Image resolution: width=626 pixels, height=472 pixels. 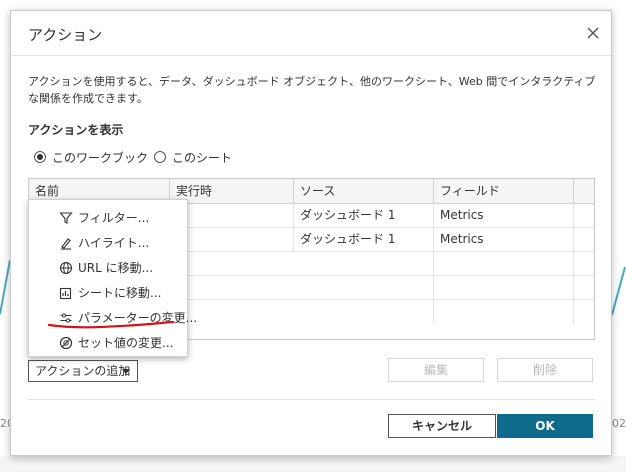 What do you see at coordinates (232, 191) in the screenshot?
I see `column-header-run-on: 実行時` at bounding box center [232, 191].